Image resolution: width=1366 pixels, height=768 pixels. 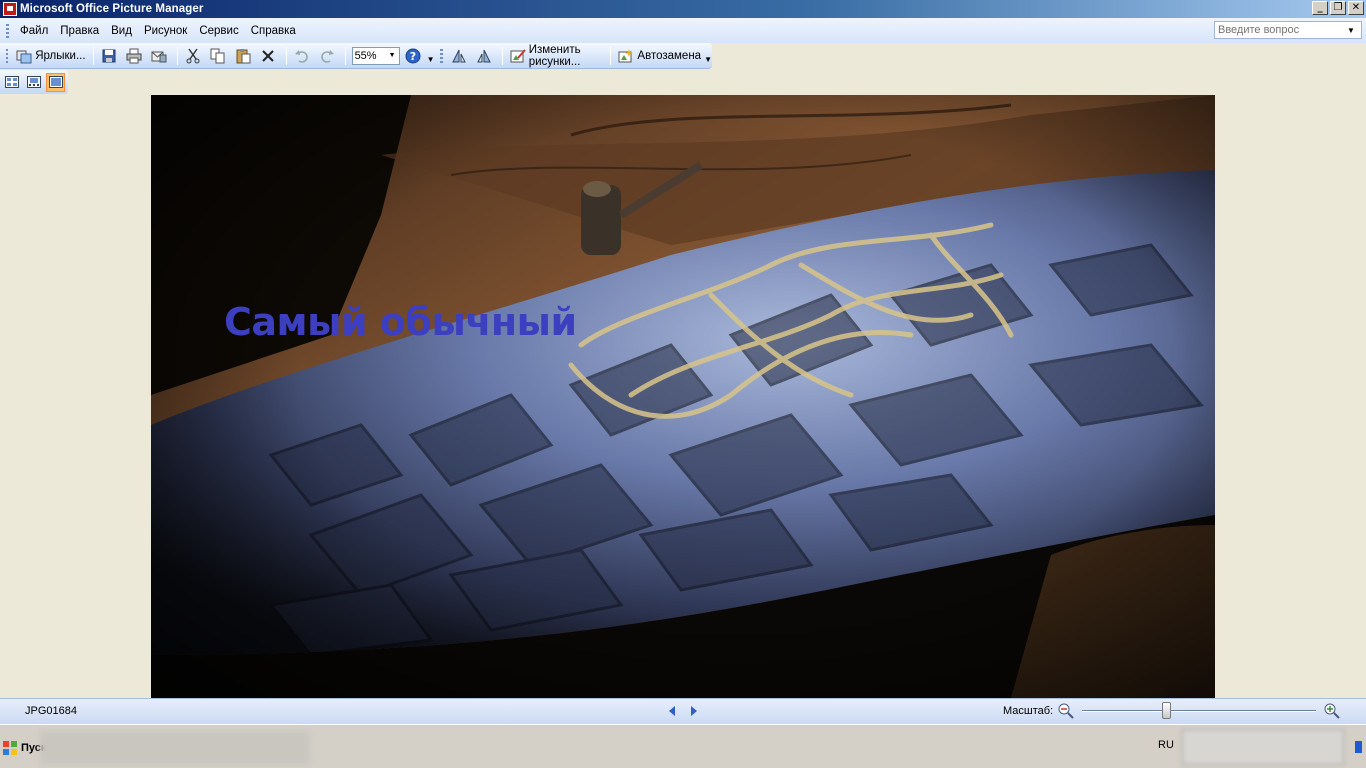 What do you see at coordinates (392, 55) in the screenshot?
I see `zoom-dropdown-icon: ▼` at bounding box center [392, 55].